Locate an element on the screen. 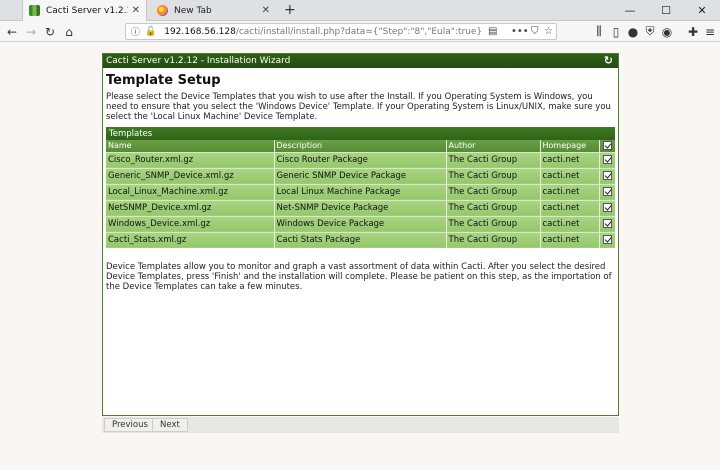  next-button: Next is located at coordinates (170, 425).